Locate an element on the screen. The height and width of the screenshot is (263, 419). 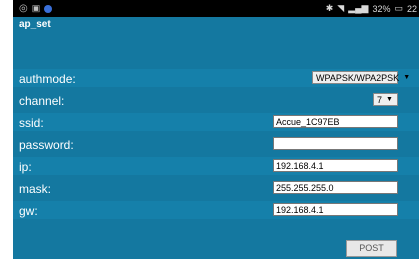
clock: 22 is located at coordinates (411, 8).